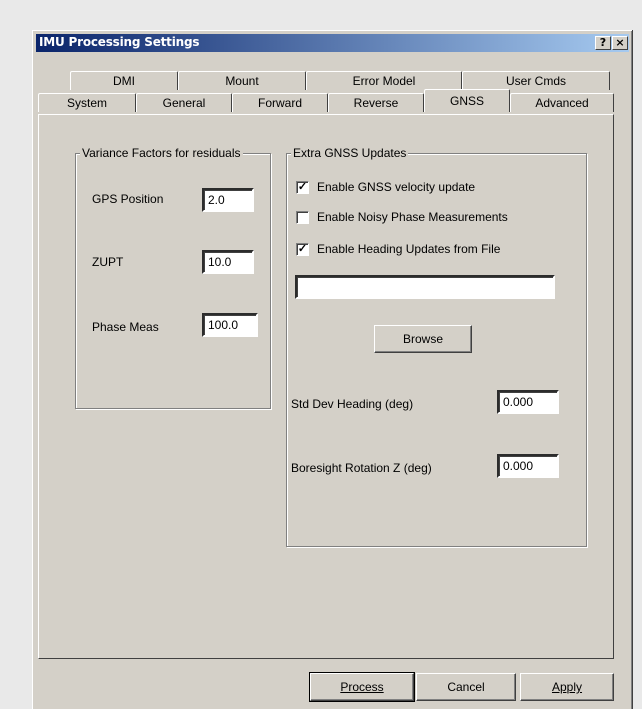 The width and height of the screenshot is (642, 709). I want to click on tab-user-cmds-label: User Cmds, so click(535, 81).